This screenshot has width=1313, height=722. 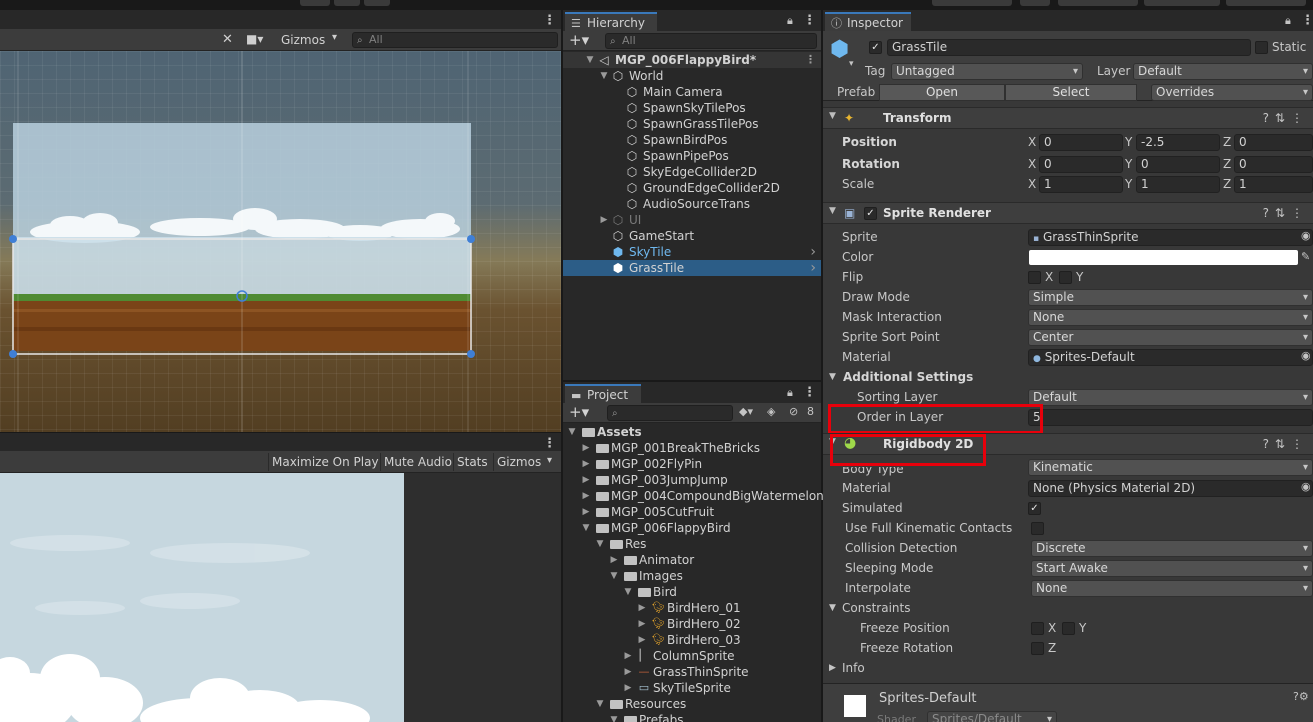 What do you see at coordinates (692, 252) in the screenshot?
I see `hierarchy-item: ⬢ SkyTile ›` at bounding box center [692, 252].